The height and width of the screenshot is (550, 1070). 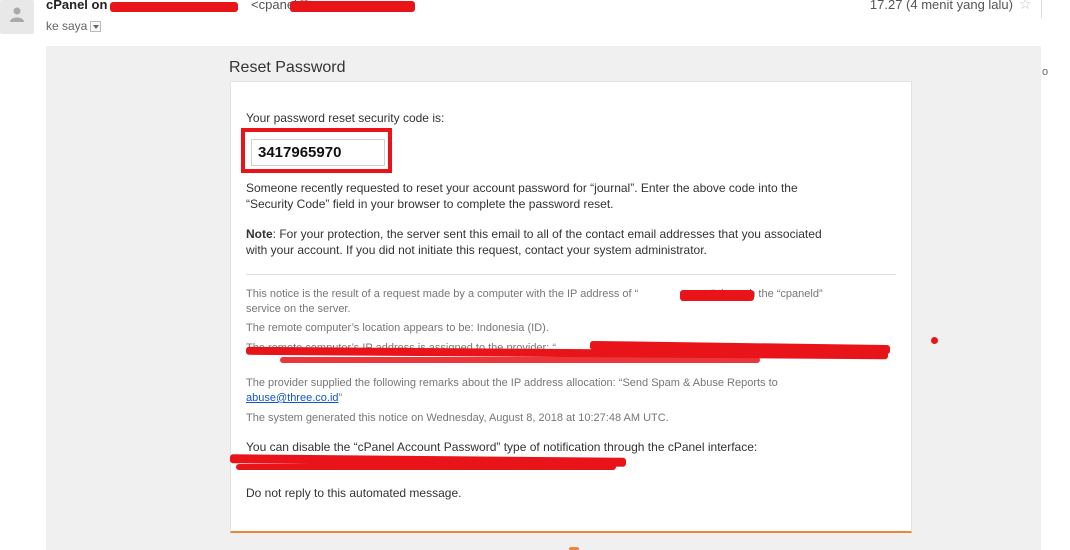 I want to click on sender-avatar, so click(x=17, y=17).